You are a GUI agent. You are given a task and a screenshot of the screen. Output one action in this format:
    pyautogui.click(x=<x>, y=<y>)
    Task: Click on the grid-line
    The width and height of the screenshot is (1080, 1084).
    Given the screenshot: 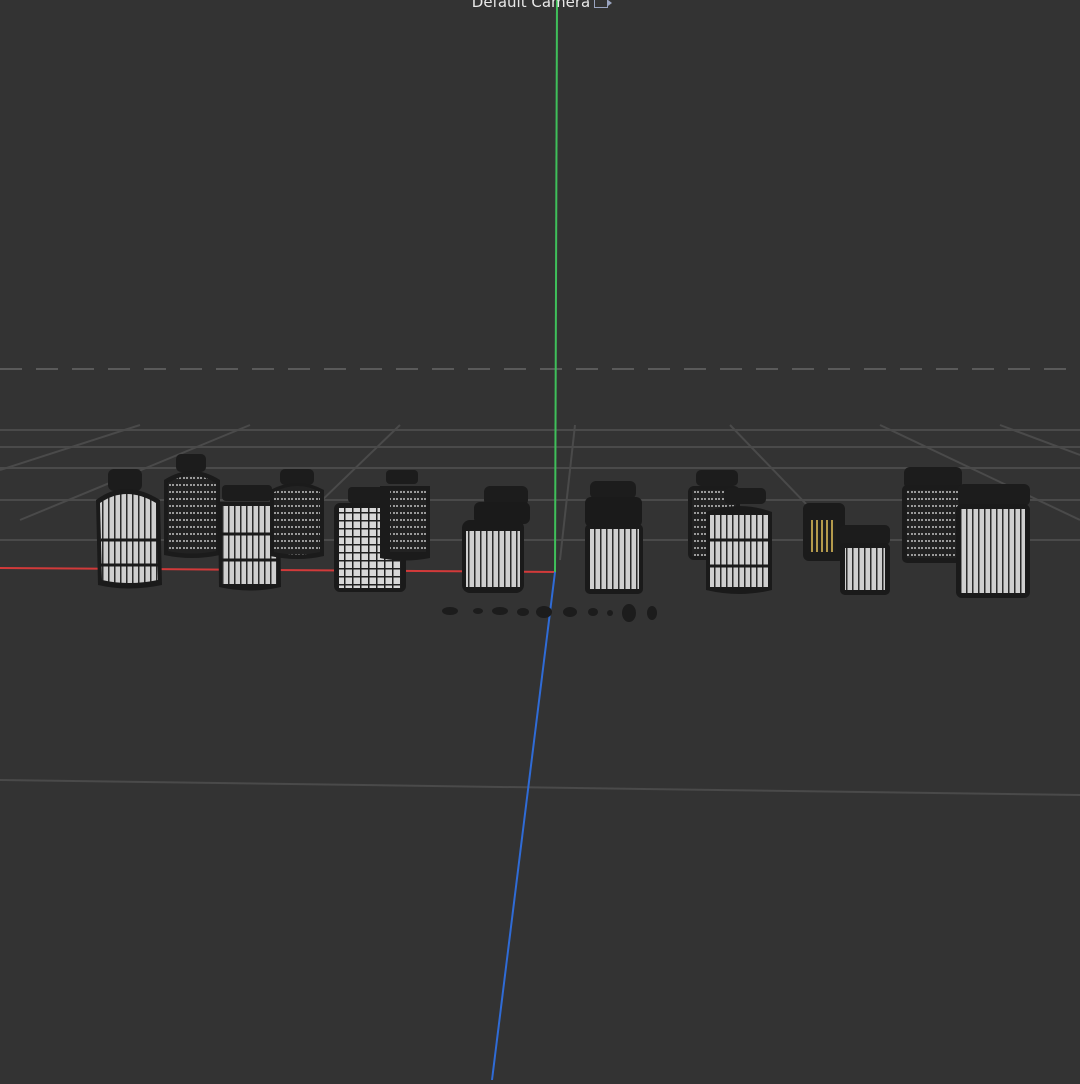 What is the action you would take?
    pyautogui.click(x=540, y=787)
    